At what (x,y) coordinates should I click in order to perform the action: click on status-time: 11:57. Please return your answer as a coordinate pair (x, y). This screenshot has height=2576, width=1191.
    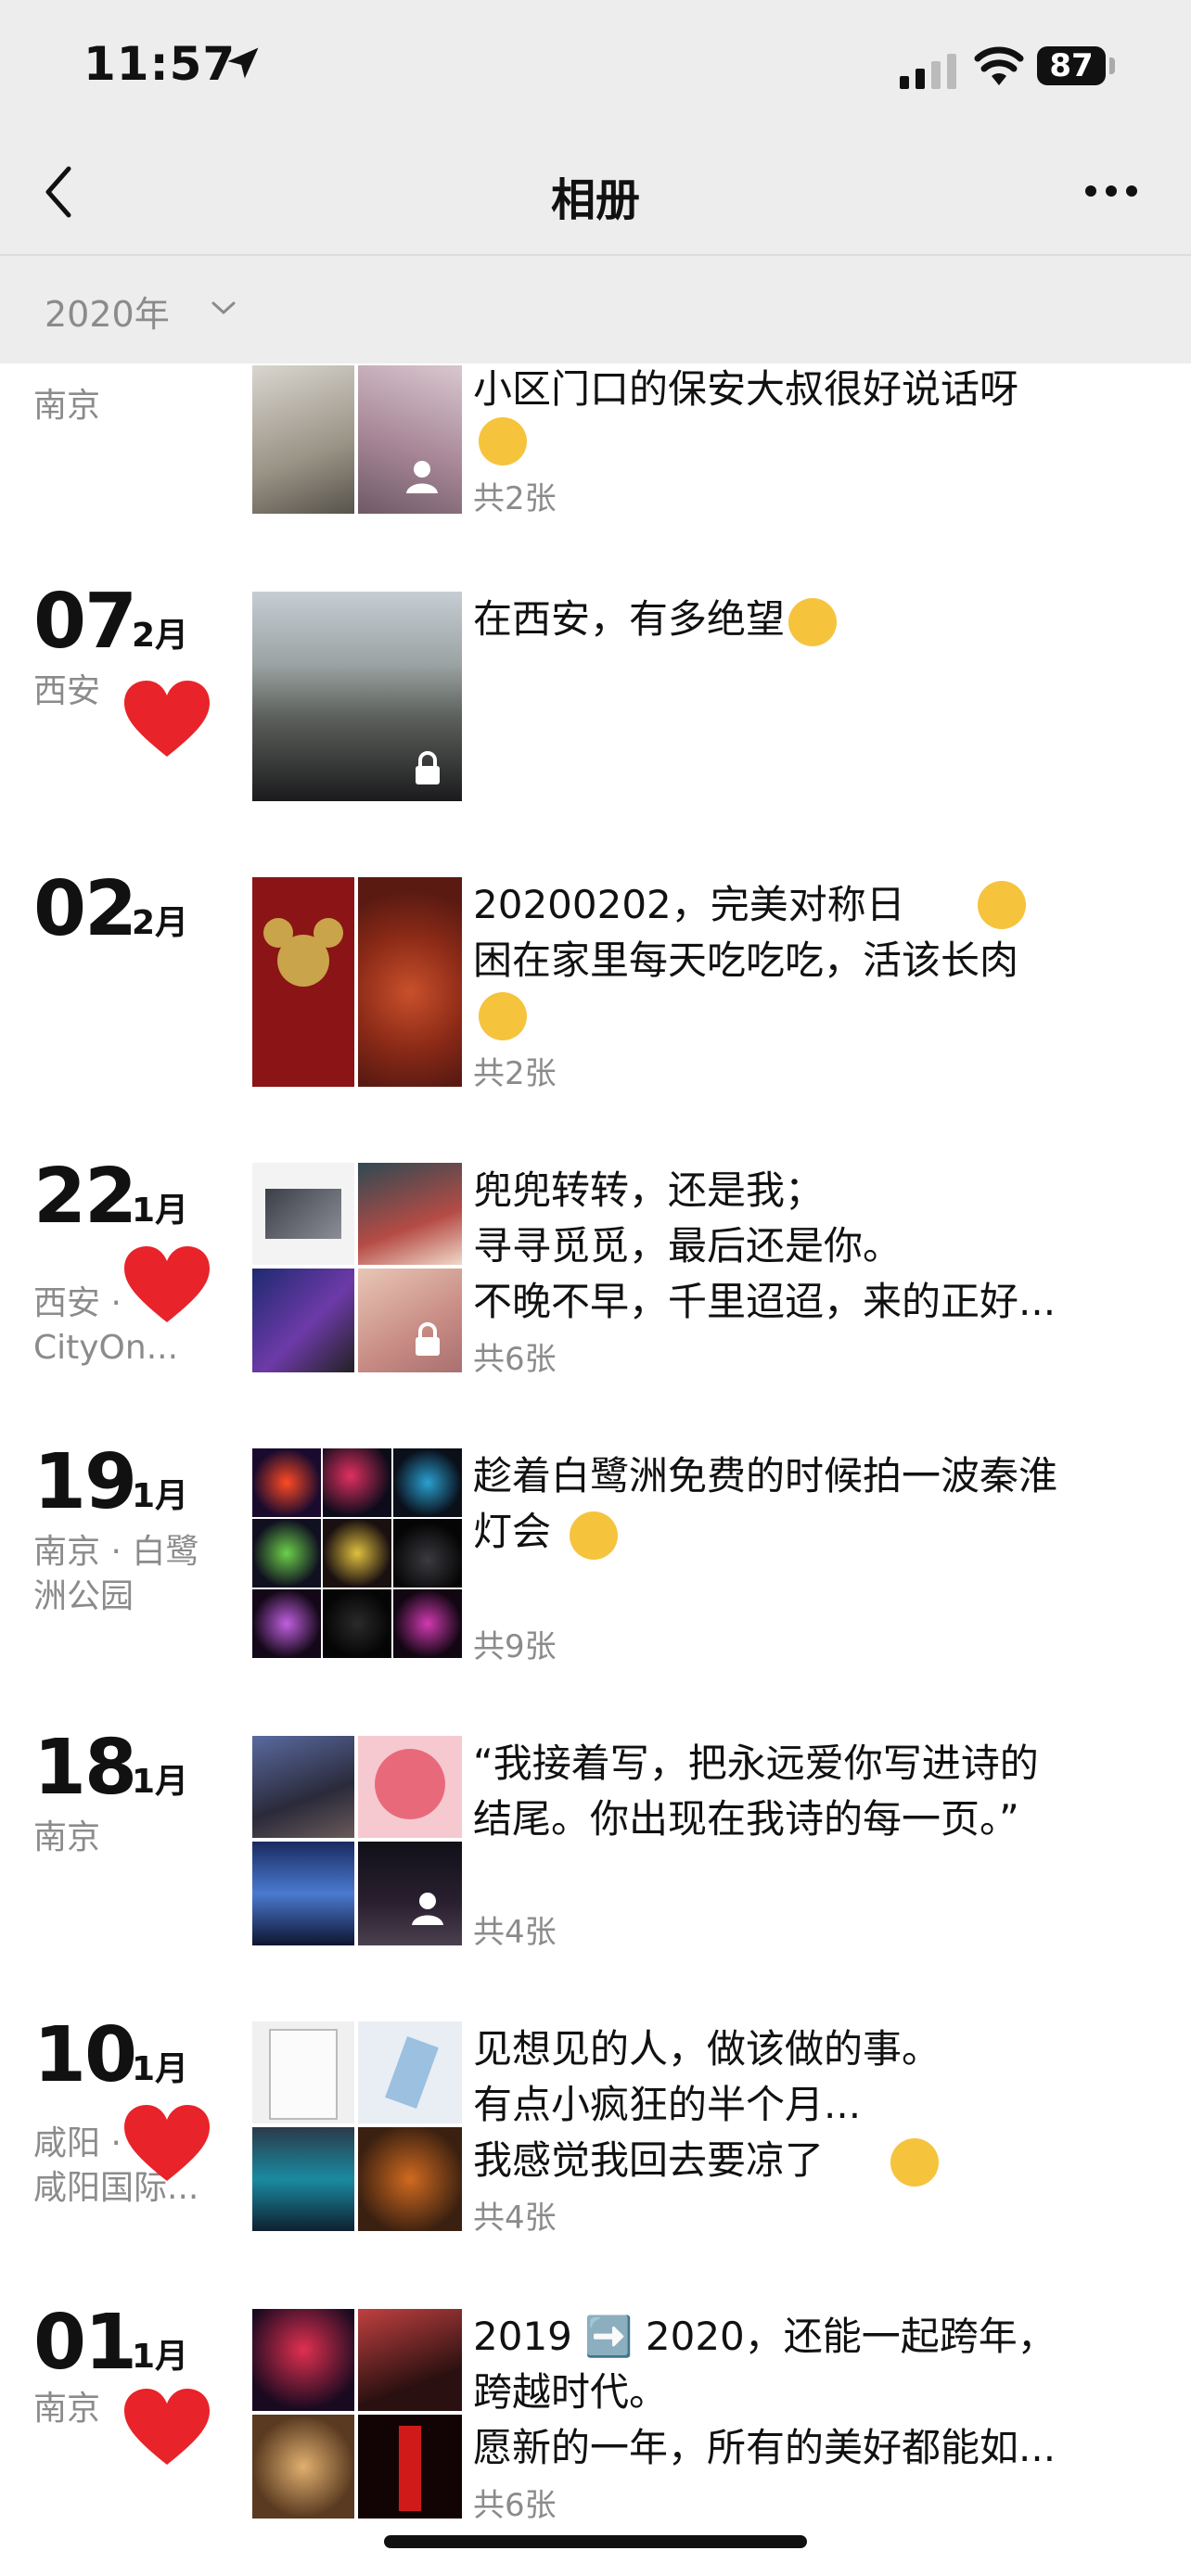
    Looking at the image, I should click on (160, 64).